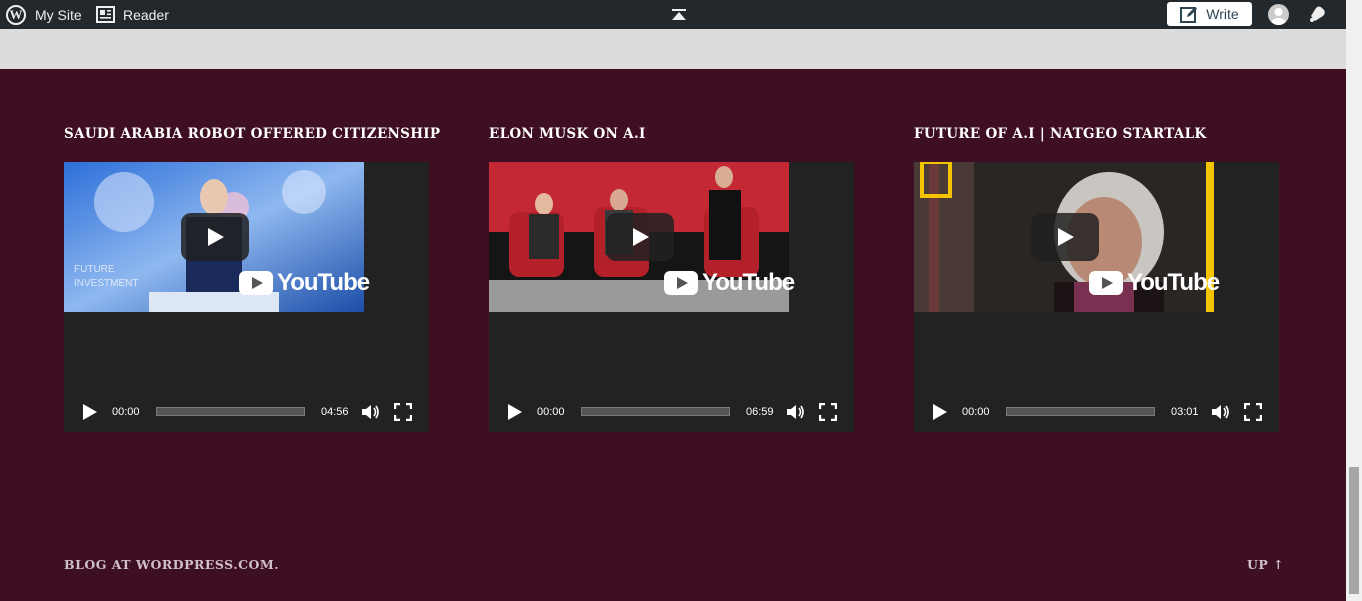 This screenshot has height=601, width=1362. Describe the element at coordinates (146, 14) in the screenshot. I see `reader-label: Reader` at that location.